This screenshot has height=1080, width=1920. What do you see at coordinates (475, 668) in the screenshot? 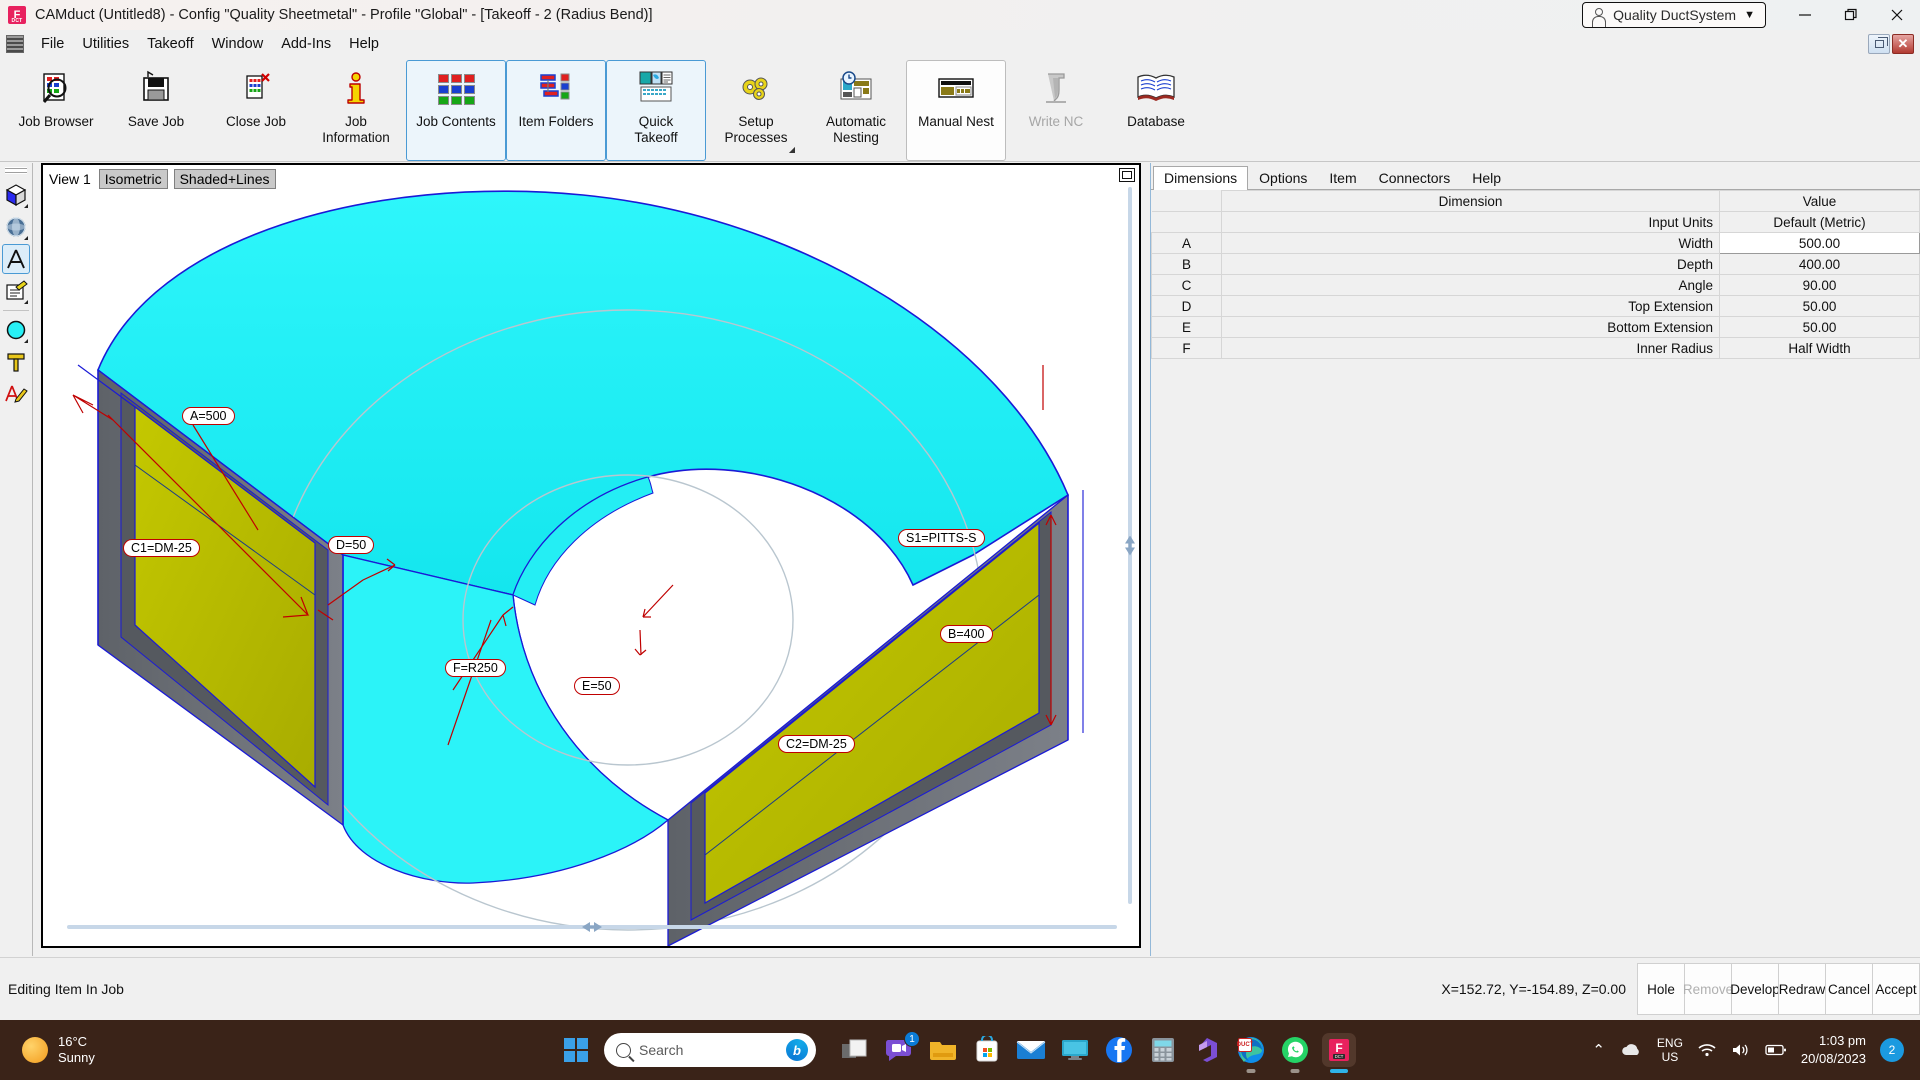
I see `label-f: F=R250` at bounding box center [475, 668].